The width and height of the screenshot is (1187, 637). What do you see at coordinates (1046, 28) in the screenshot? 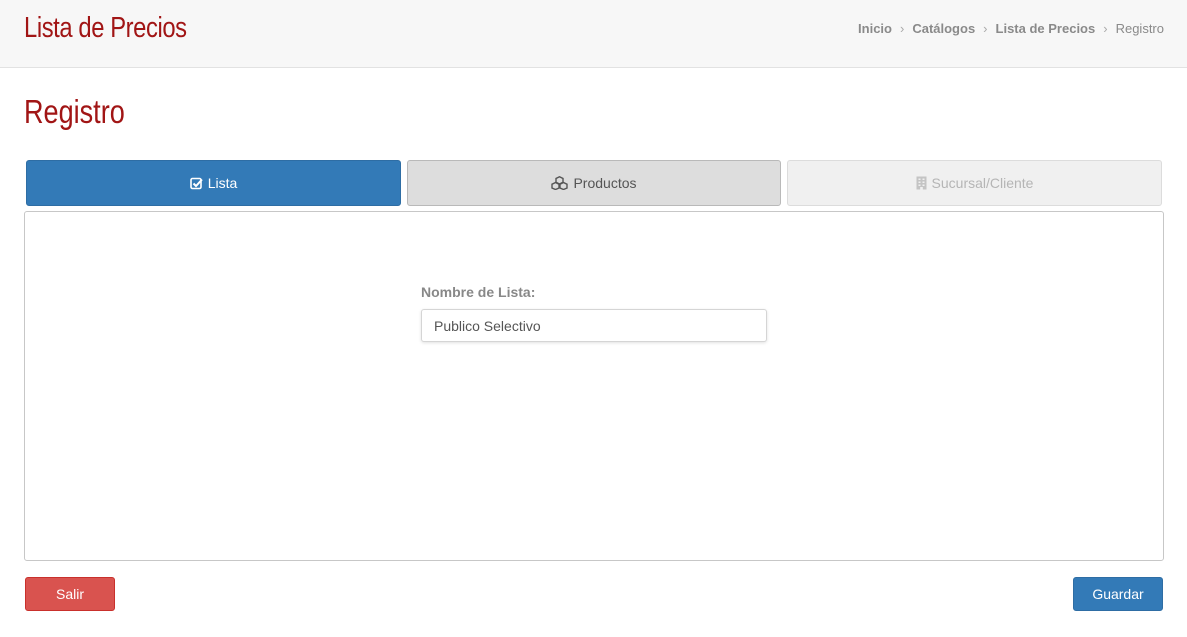
I see `breadcrumb-link-lista-de-precios: Lista de Precios` at bounding box center [1046, 28].